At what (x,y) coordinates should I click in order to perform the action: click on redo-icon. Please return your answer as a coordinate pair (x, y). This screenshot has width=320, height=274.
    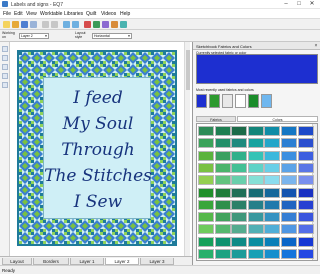
    Looking at the image, I should click on (54, 24).